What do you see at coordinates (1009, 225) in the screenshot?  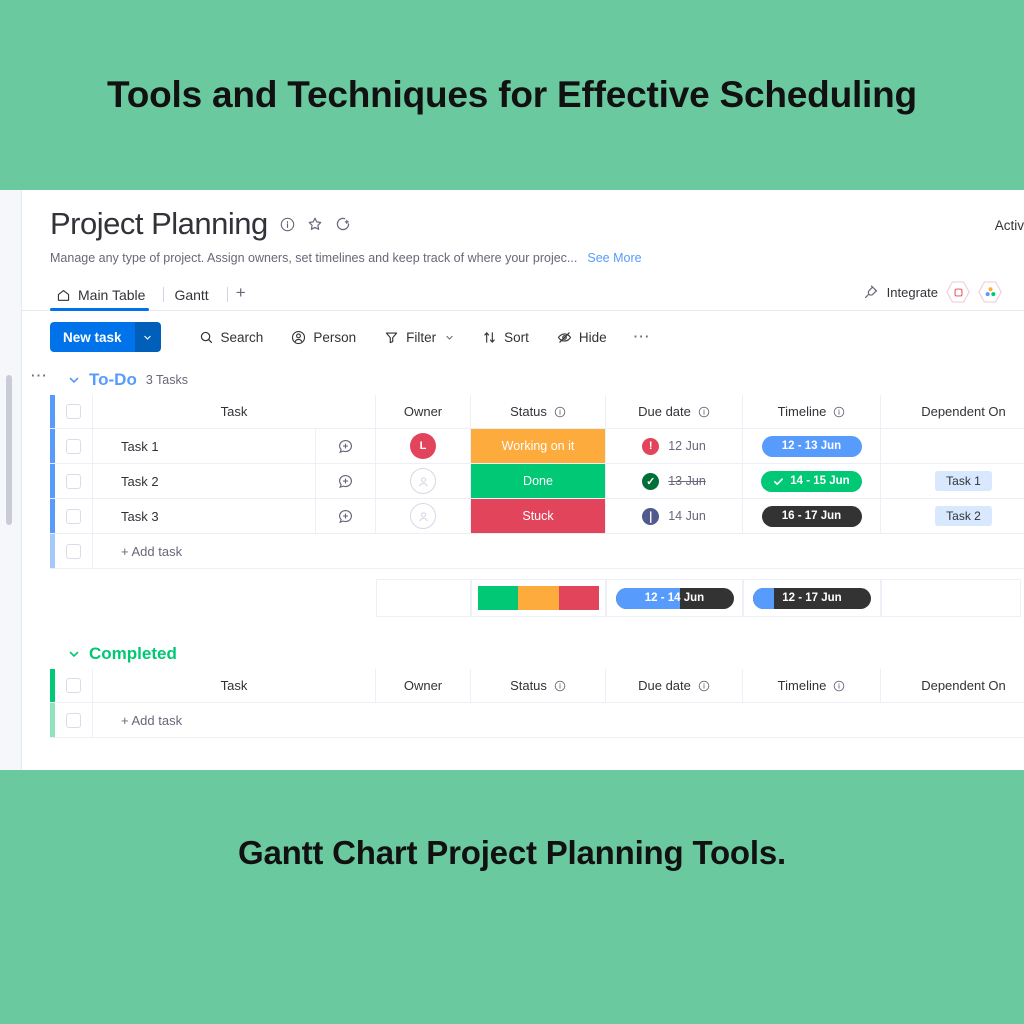 I see `activity-label: Activ` at bounding box center [1009, 225].